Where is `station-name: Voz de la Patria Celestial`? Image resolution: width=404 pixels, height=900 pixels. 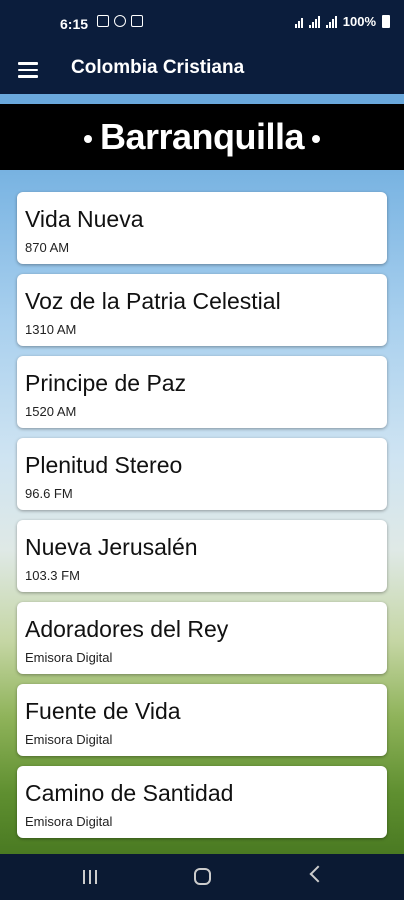 station-name: Voz de la Patria Celestial is located at coordinates (153, 301).